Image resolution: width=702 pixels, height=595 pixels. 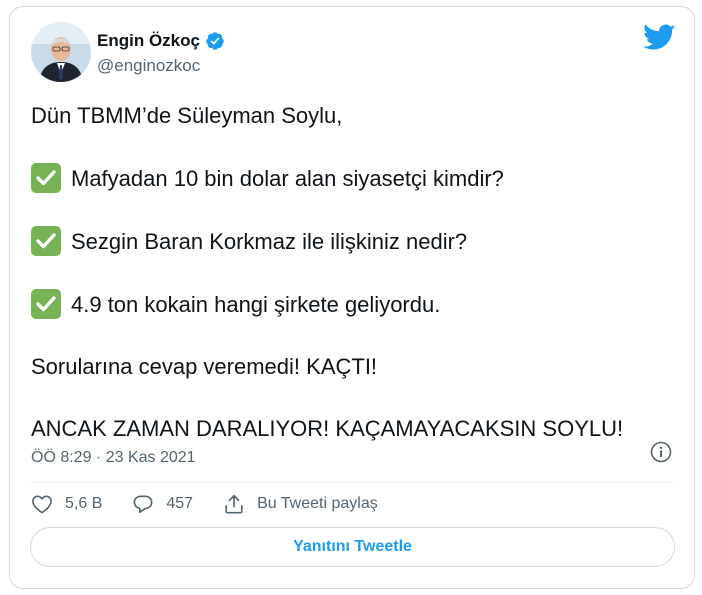 What do you see at coordinates (148, 66) in the screenshot?
I see `author-handle: @enginozkoc` at bounding box center [148, 66].